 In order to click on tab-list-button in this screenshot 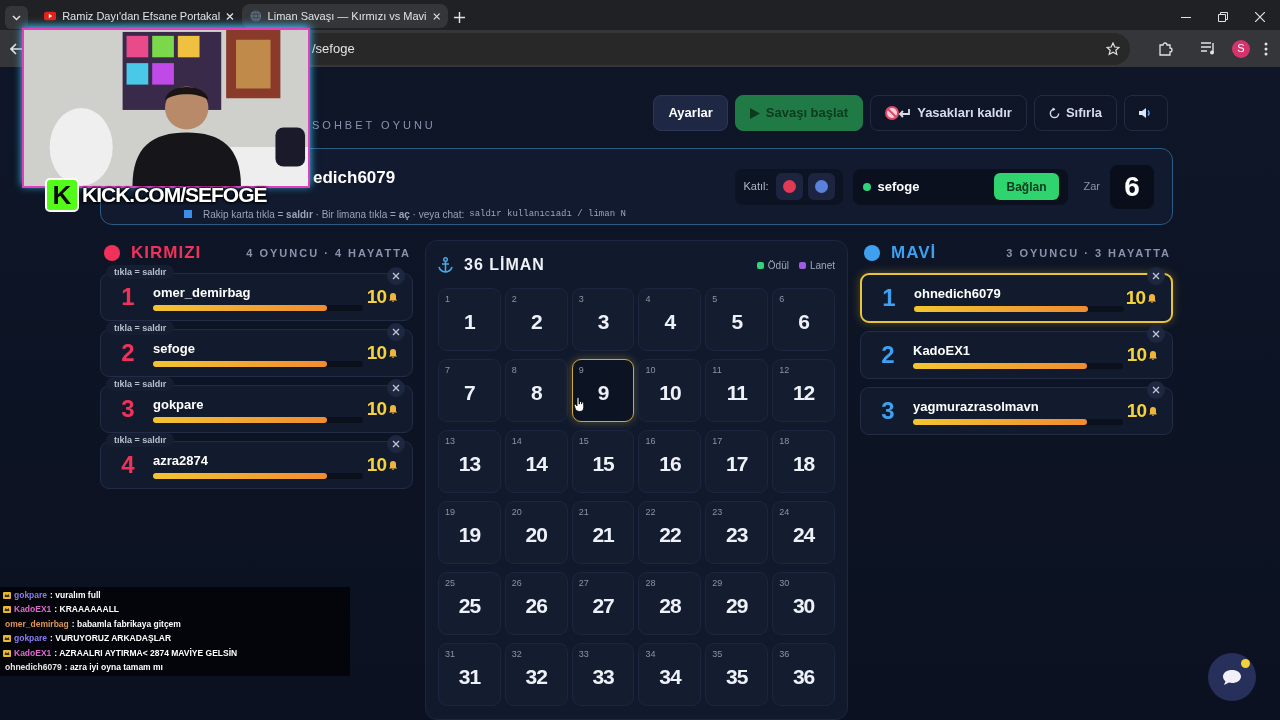, I will do `click(16, 17)`.